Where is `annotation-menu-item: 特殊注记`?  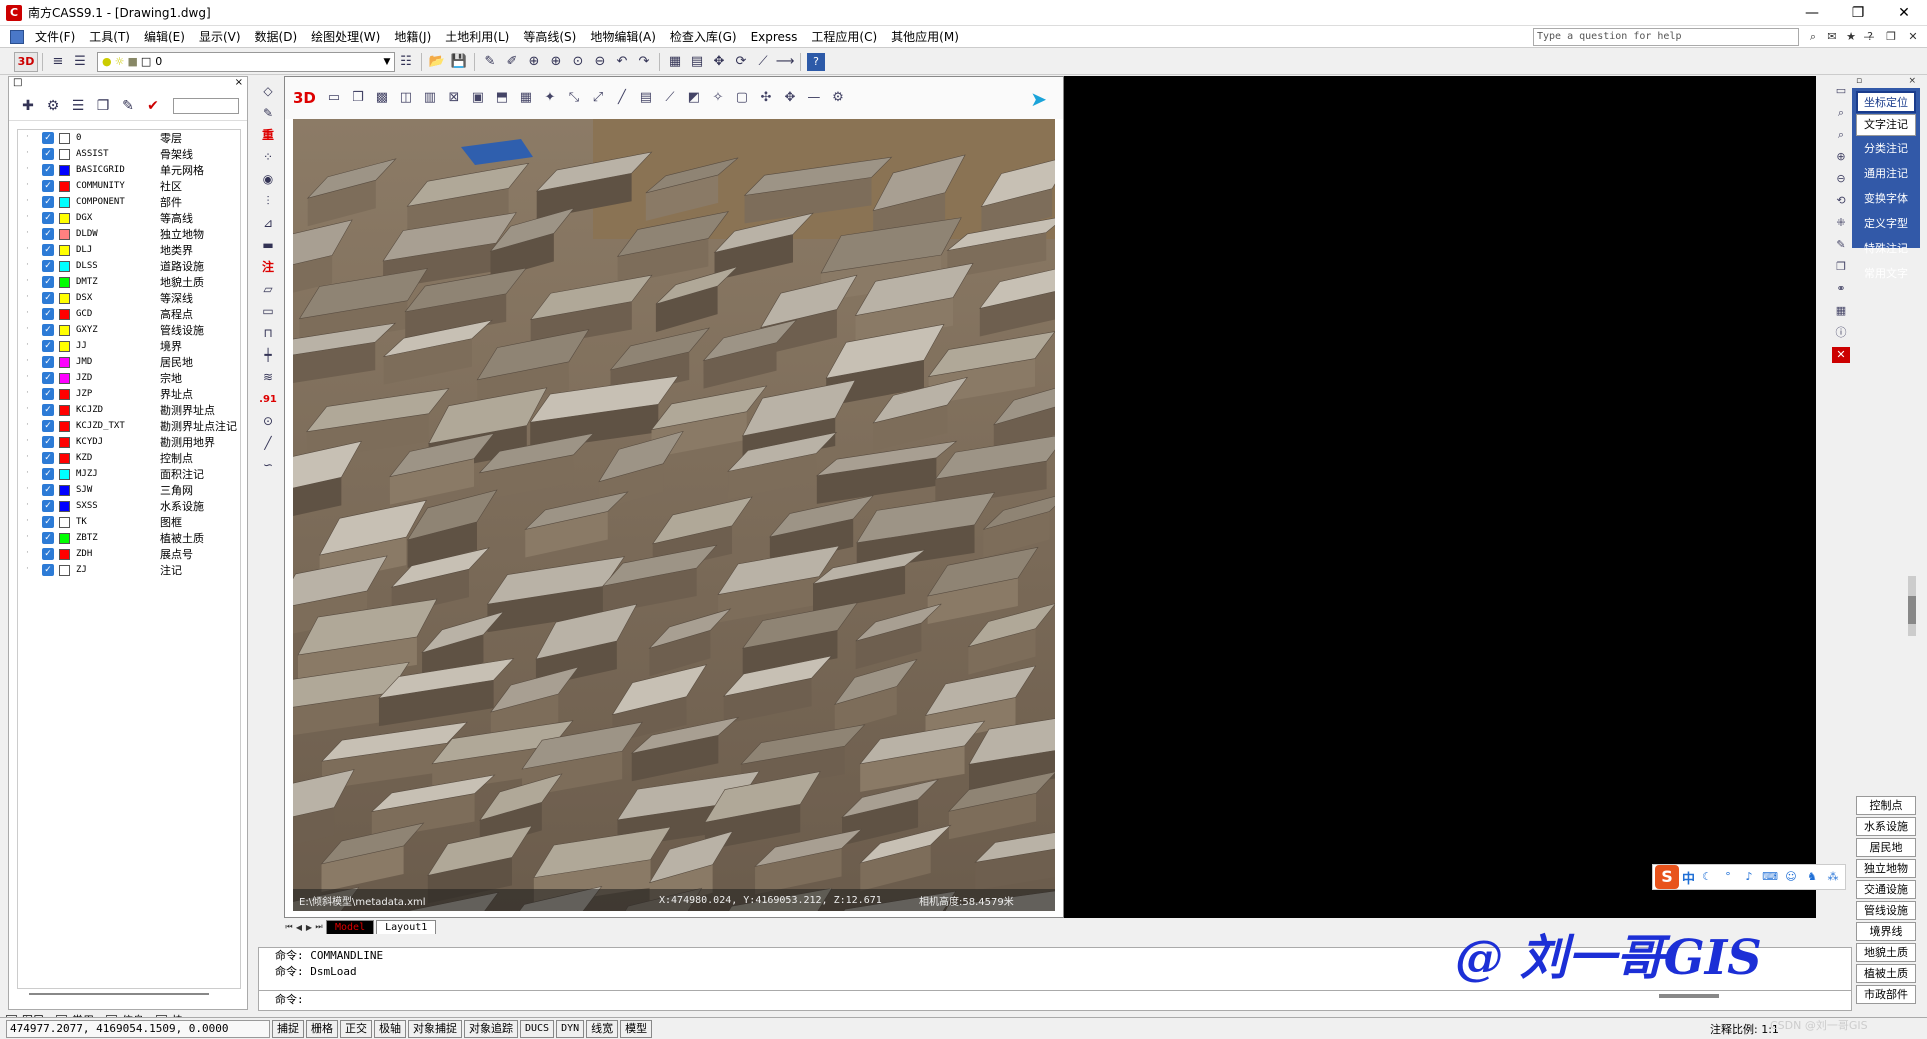 annotation-menu-item: 特殊注记 is located at coordinates (1886, 250).